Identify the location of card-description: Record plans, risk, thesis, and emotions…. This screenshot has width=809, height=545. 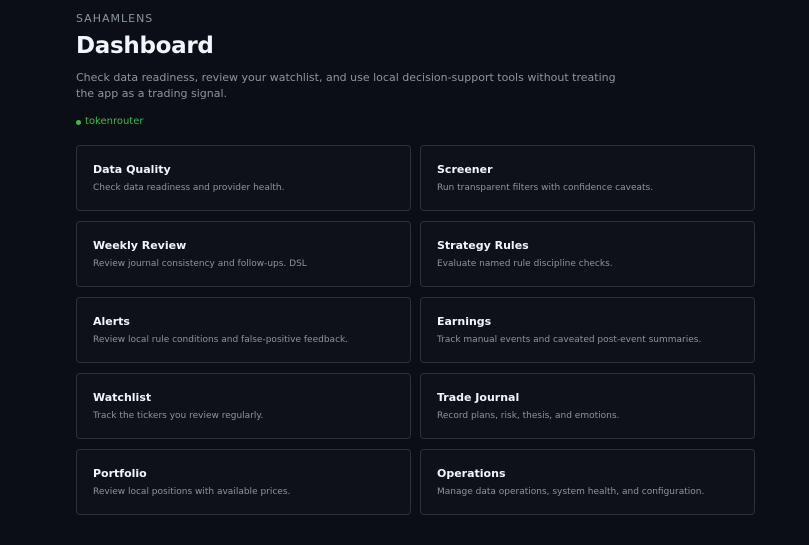
(528, 416).